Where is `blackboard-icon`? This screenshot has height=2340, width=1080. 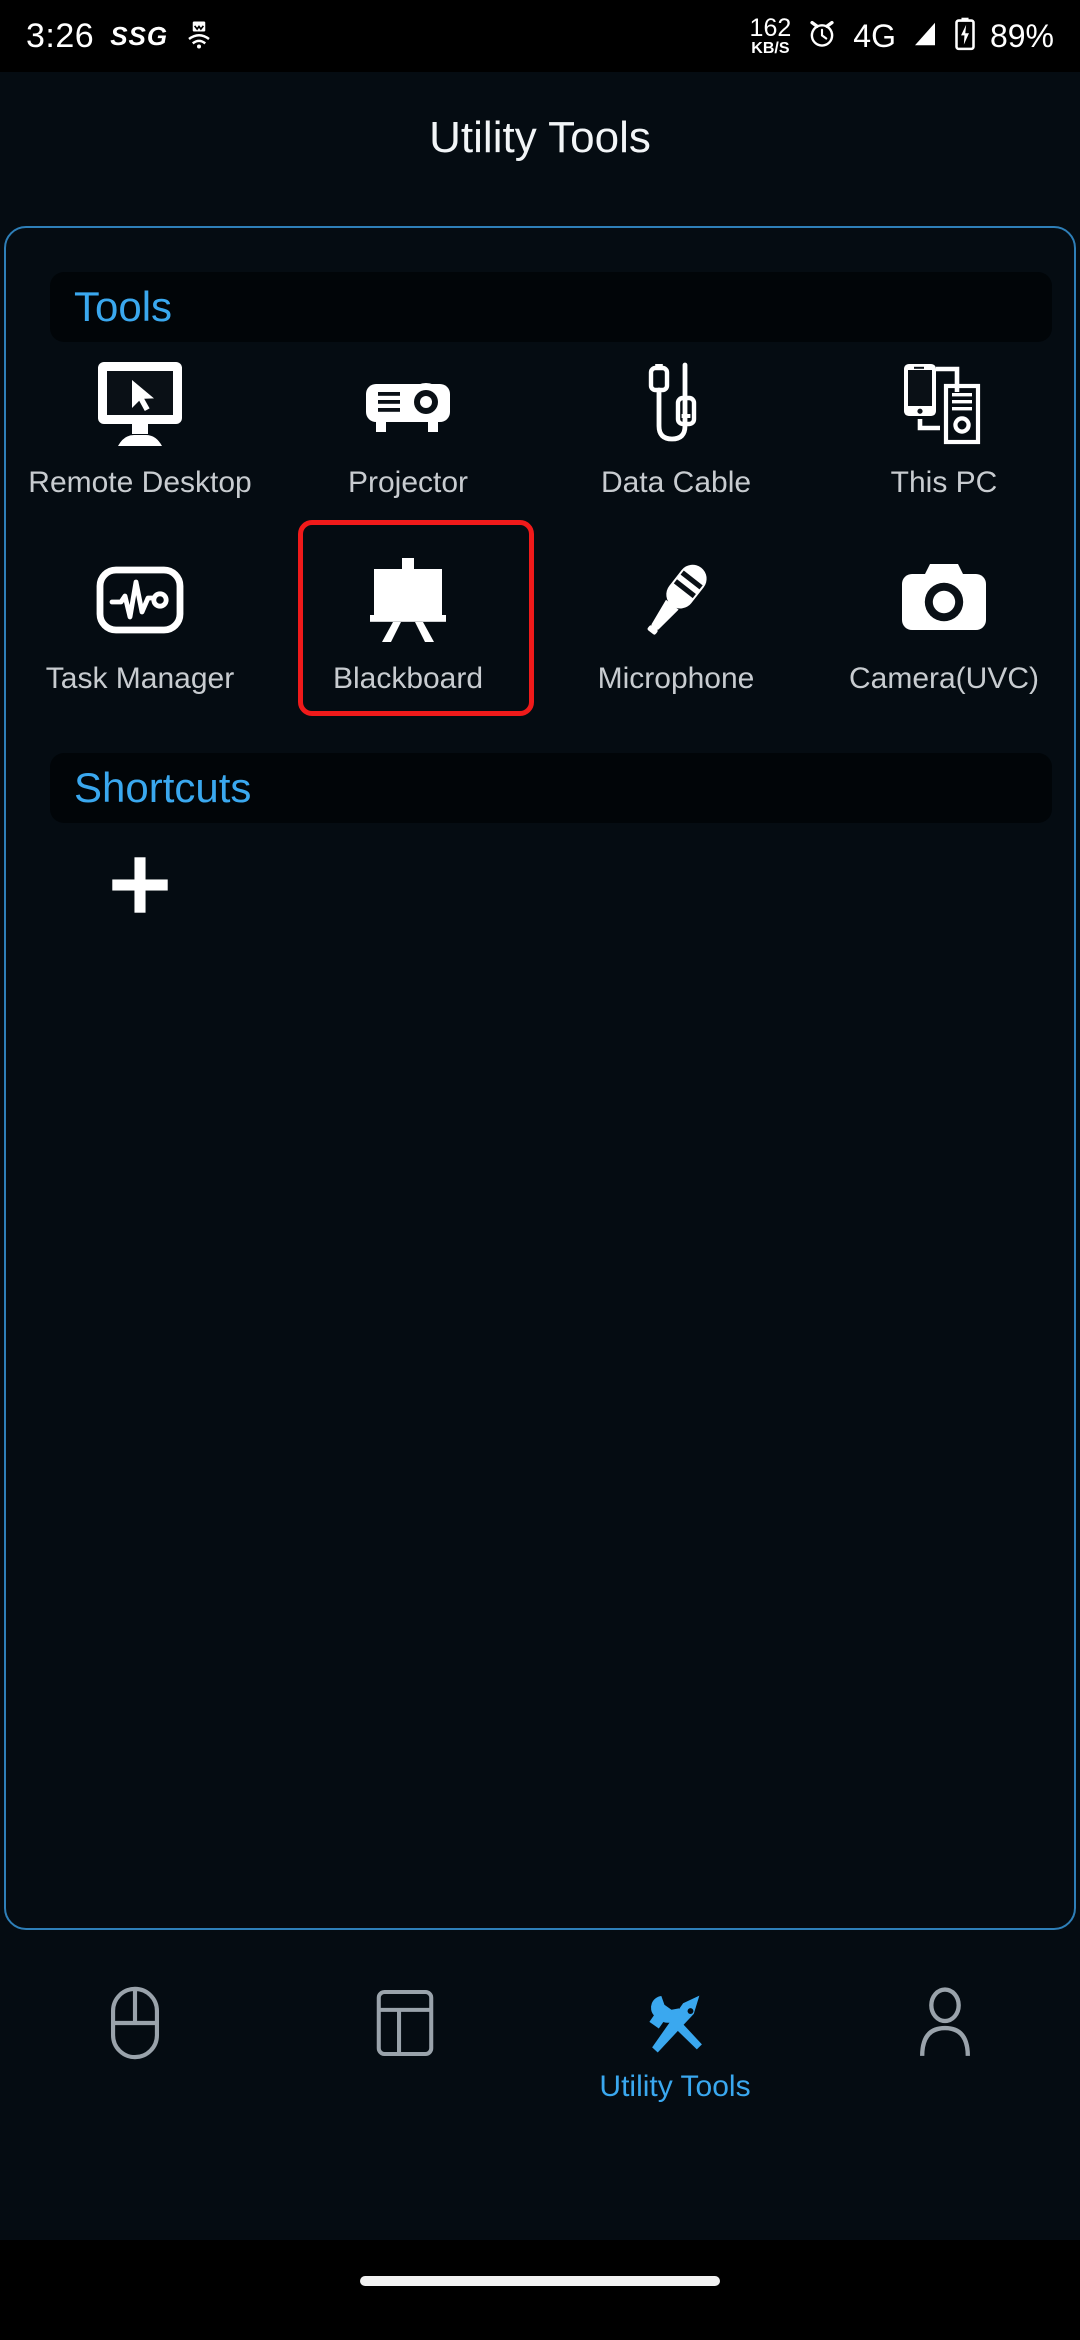
blackboard-icon is located at coordinates (408, 600).